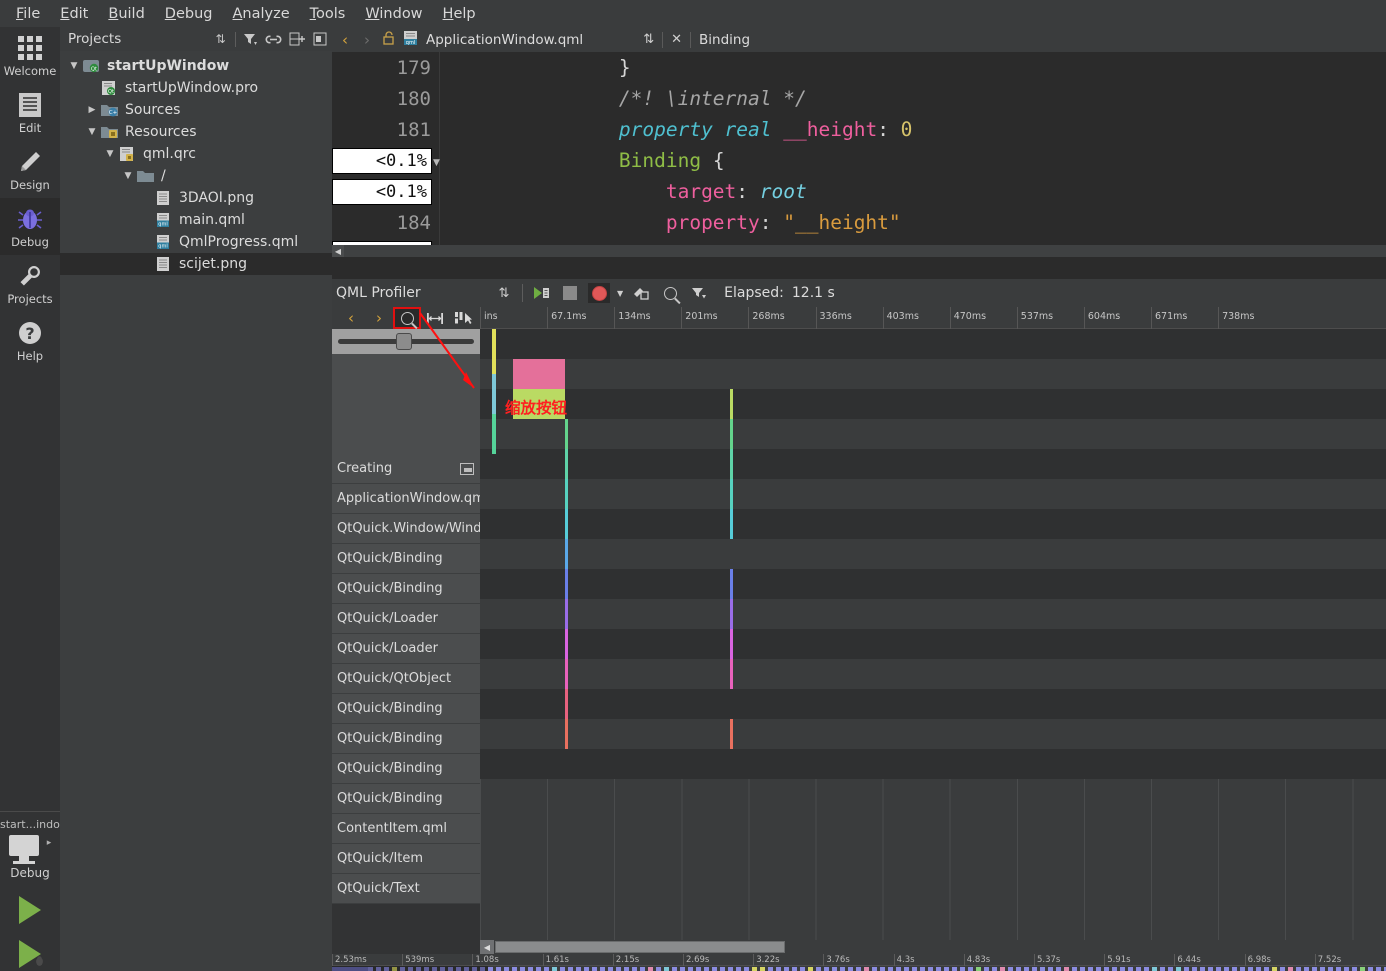  Describe the element at coordinates (388, 39) in the screenshot. I see `unlocked-icon` at that location.